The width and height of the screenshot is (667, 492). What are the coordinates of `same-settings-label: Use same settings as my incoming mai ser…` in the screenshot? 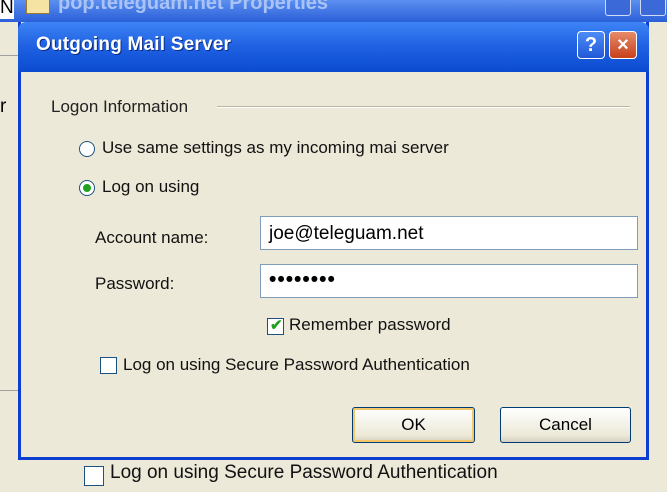 It's located at (275, 148).